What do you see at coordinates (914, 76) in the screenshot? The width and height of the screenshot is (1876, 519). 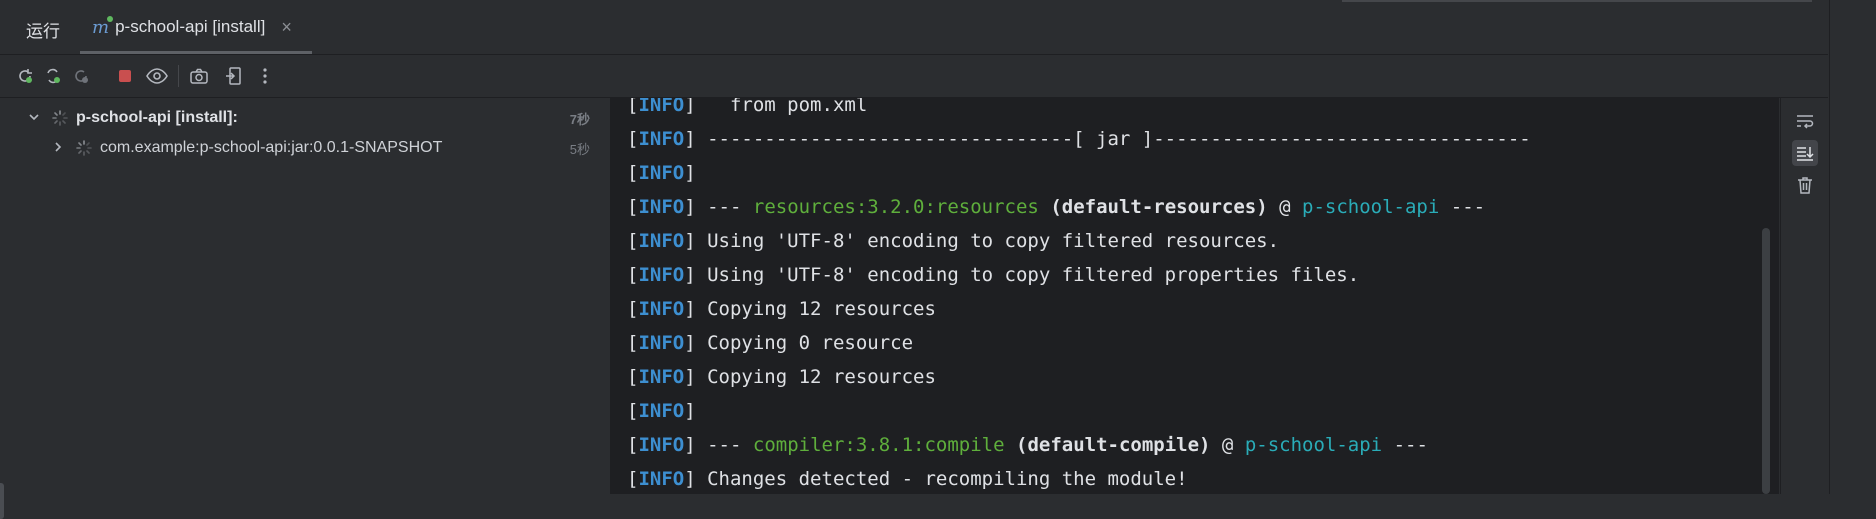 I see `run-toolbar` at bounding box center [914, 76].